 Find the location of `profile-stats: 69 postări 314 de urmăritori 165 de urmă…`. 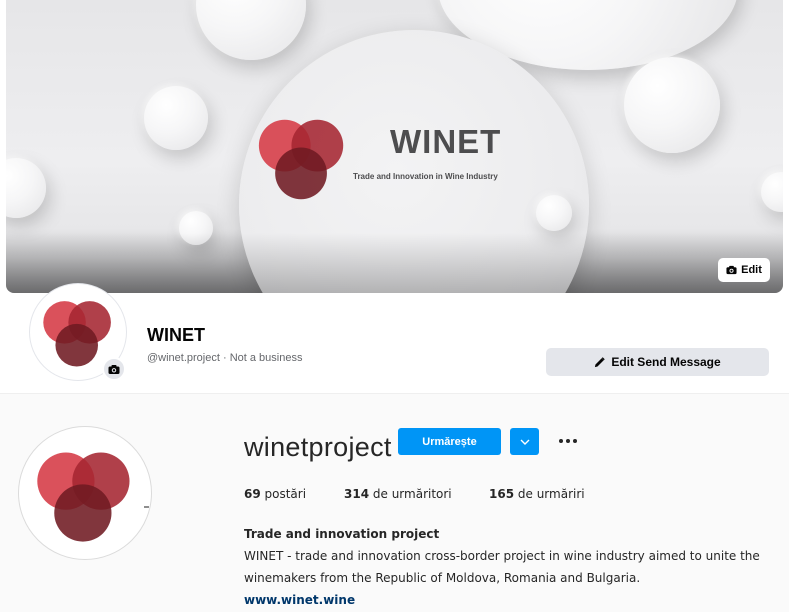

profile-stats: 69 postări 314 de urmăritori 165 de urmă… is located at coordinates (414, 494).